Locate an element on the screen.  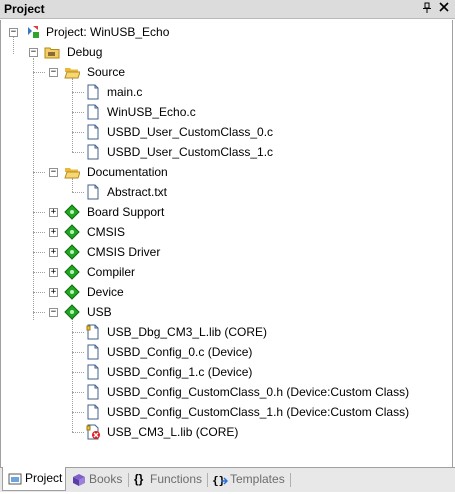
braces-icon: {} is located at coordinates (139, 479).